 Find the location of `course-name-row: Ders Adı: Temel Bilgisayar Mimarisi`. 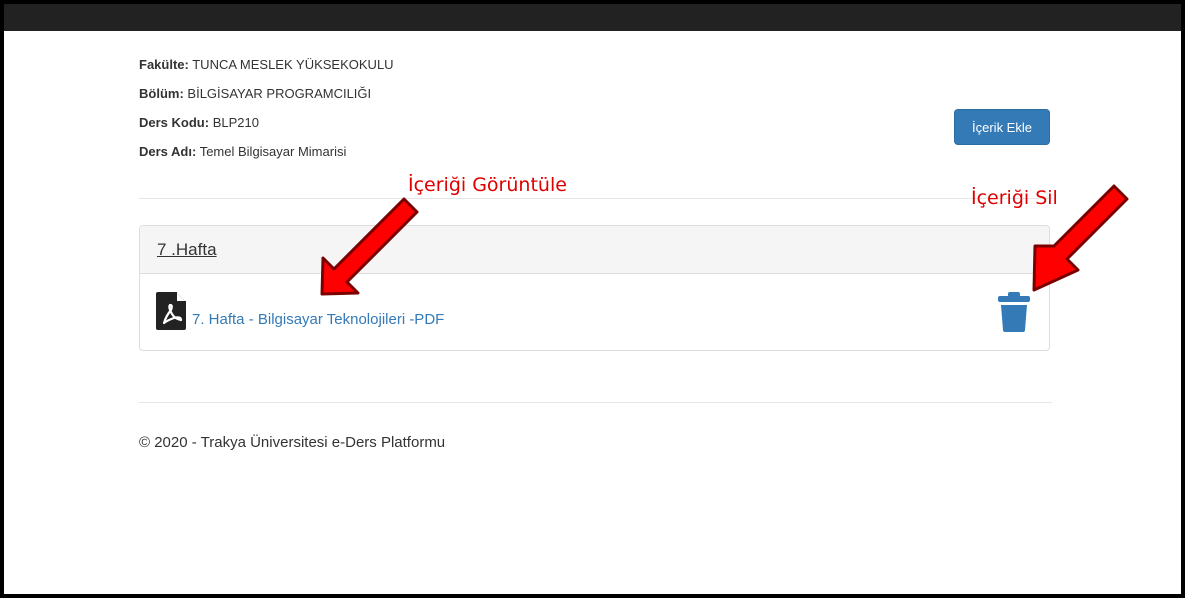

course-name-row: Ders Adı: Temel Bilgisayar Mimarisi is located at coordinates (266, 157).